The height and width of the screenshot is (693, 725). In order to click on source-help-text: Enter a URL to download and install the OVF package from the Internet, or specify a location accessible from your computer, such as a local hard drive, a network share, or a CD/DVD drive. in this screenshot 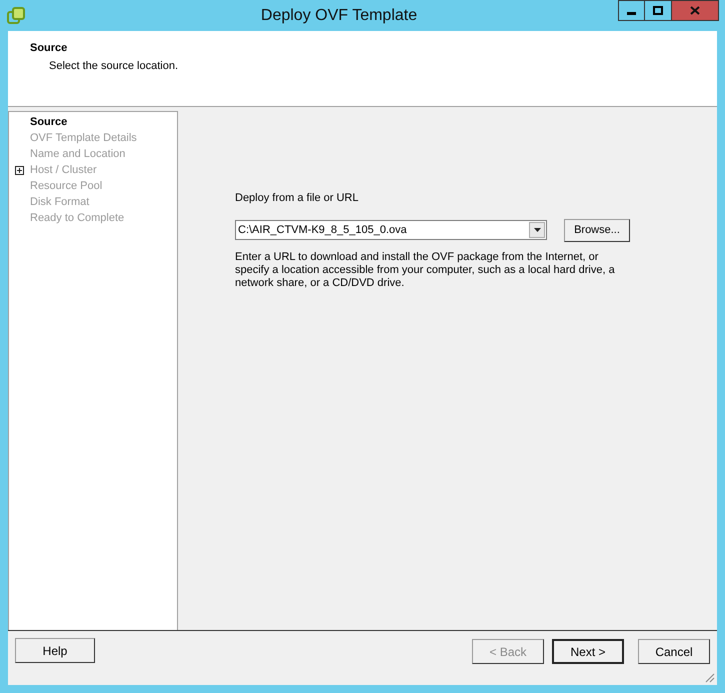, I will do `click(425, 270)`.